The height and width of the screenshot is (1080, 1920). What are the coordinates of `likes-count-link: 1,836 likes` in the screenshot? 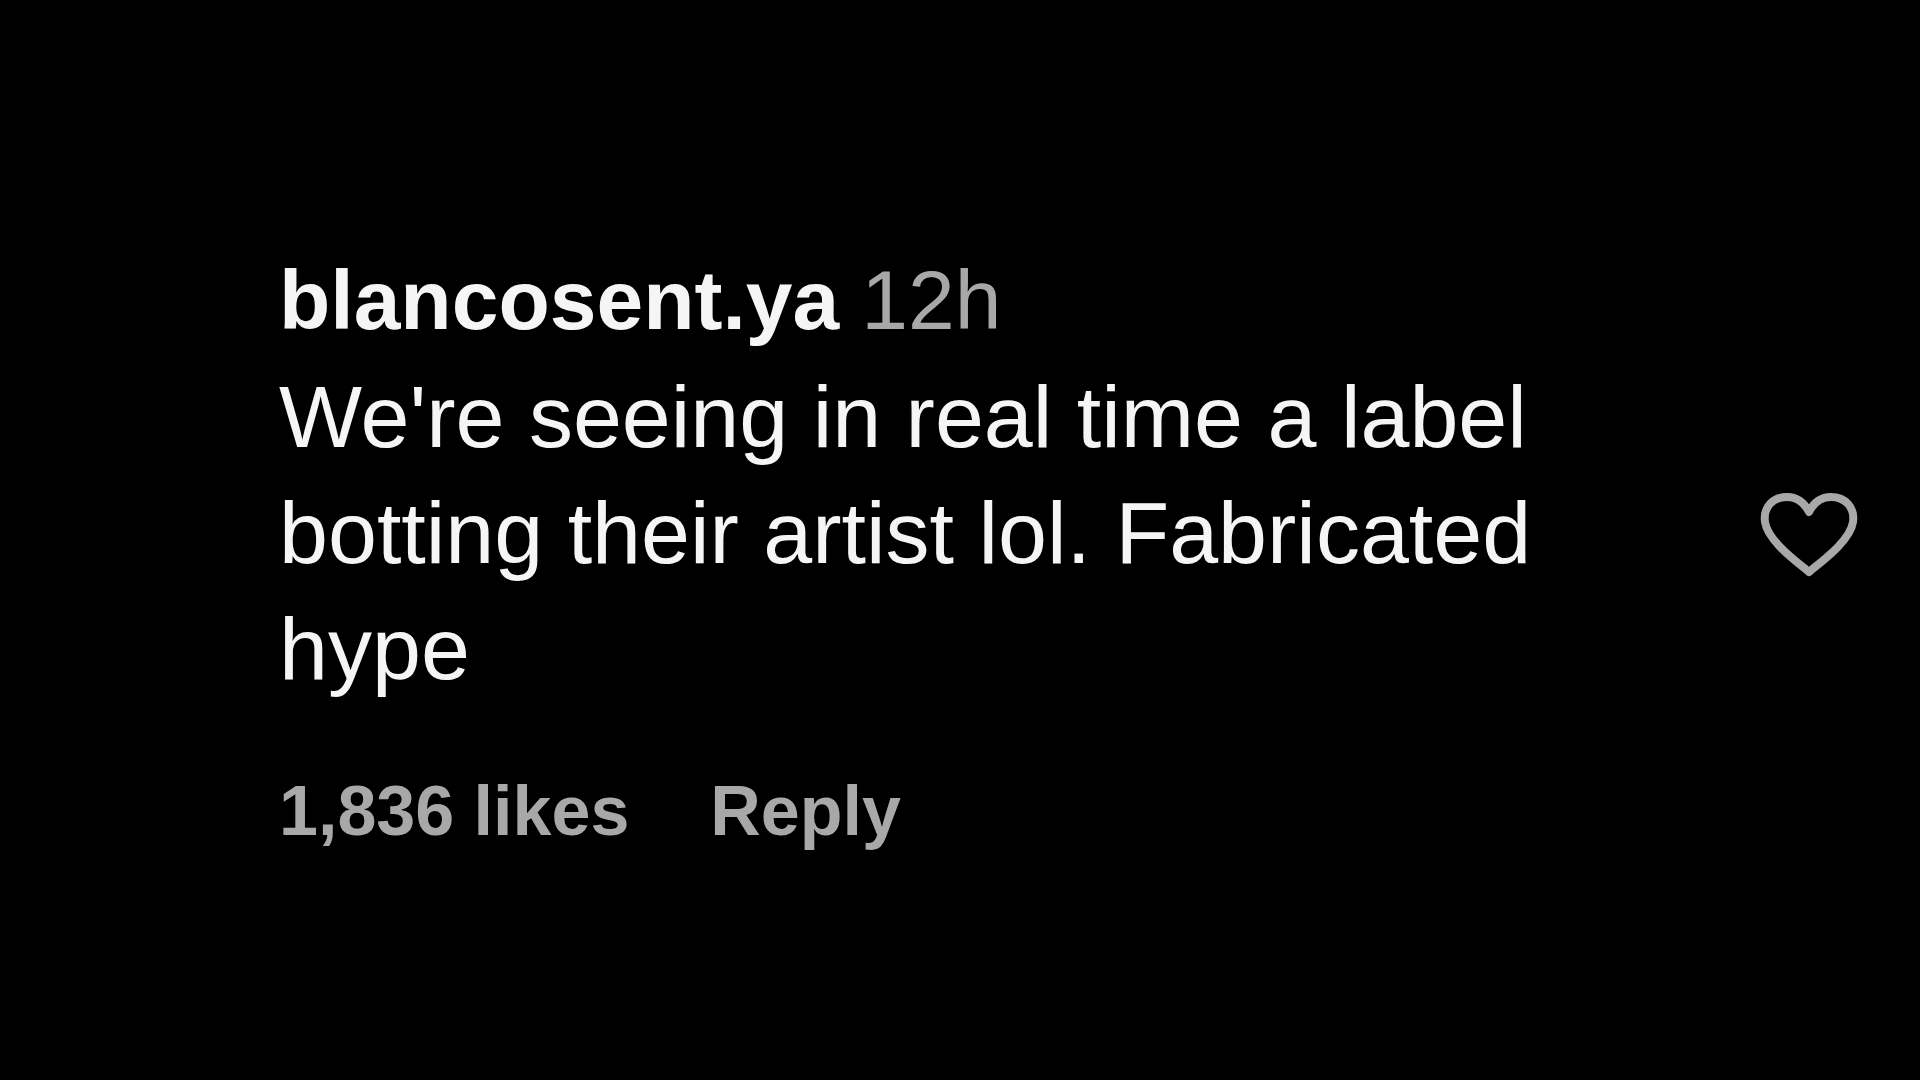 It's located at (454, 810).